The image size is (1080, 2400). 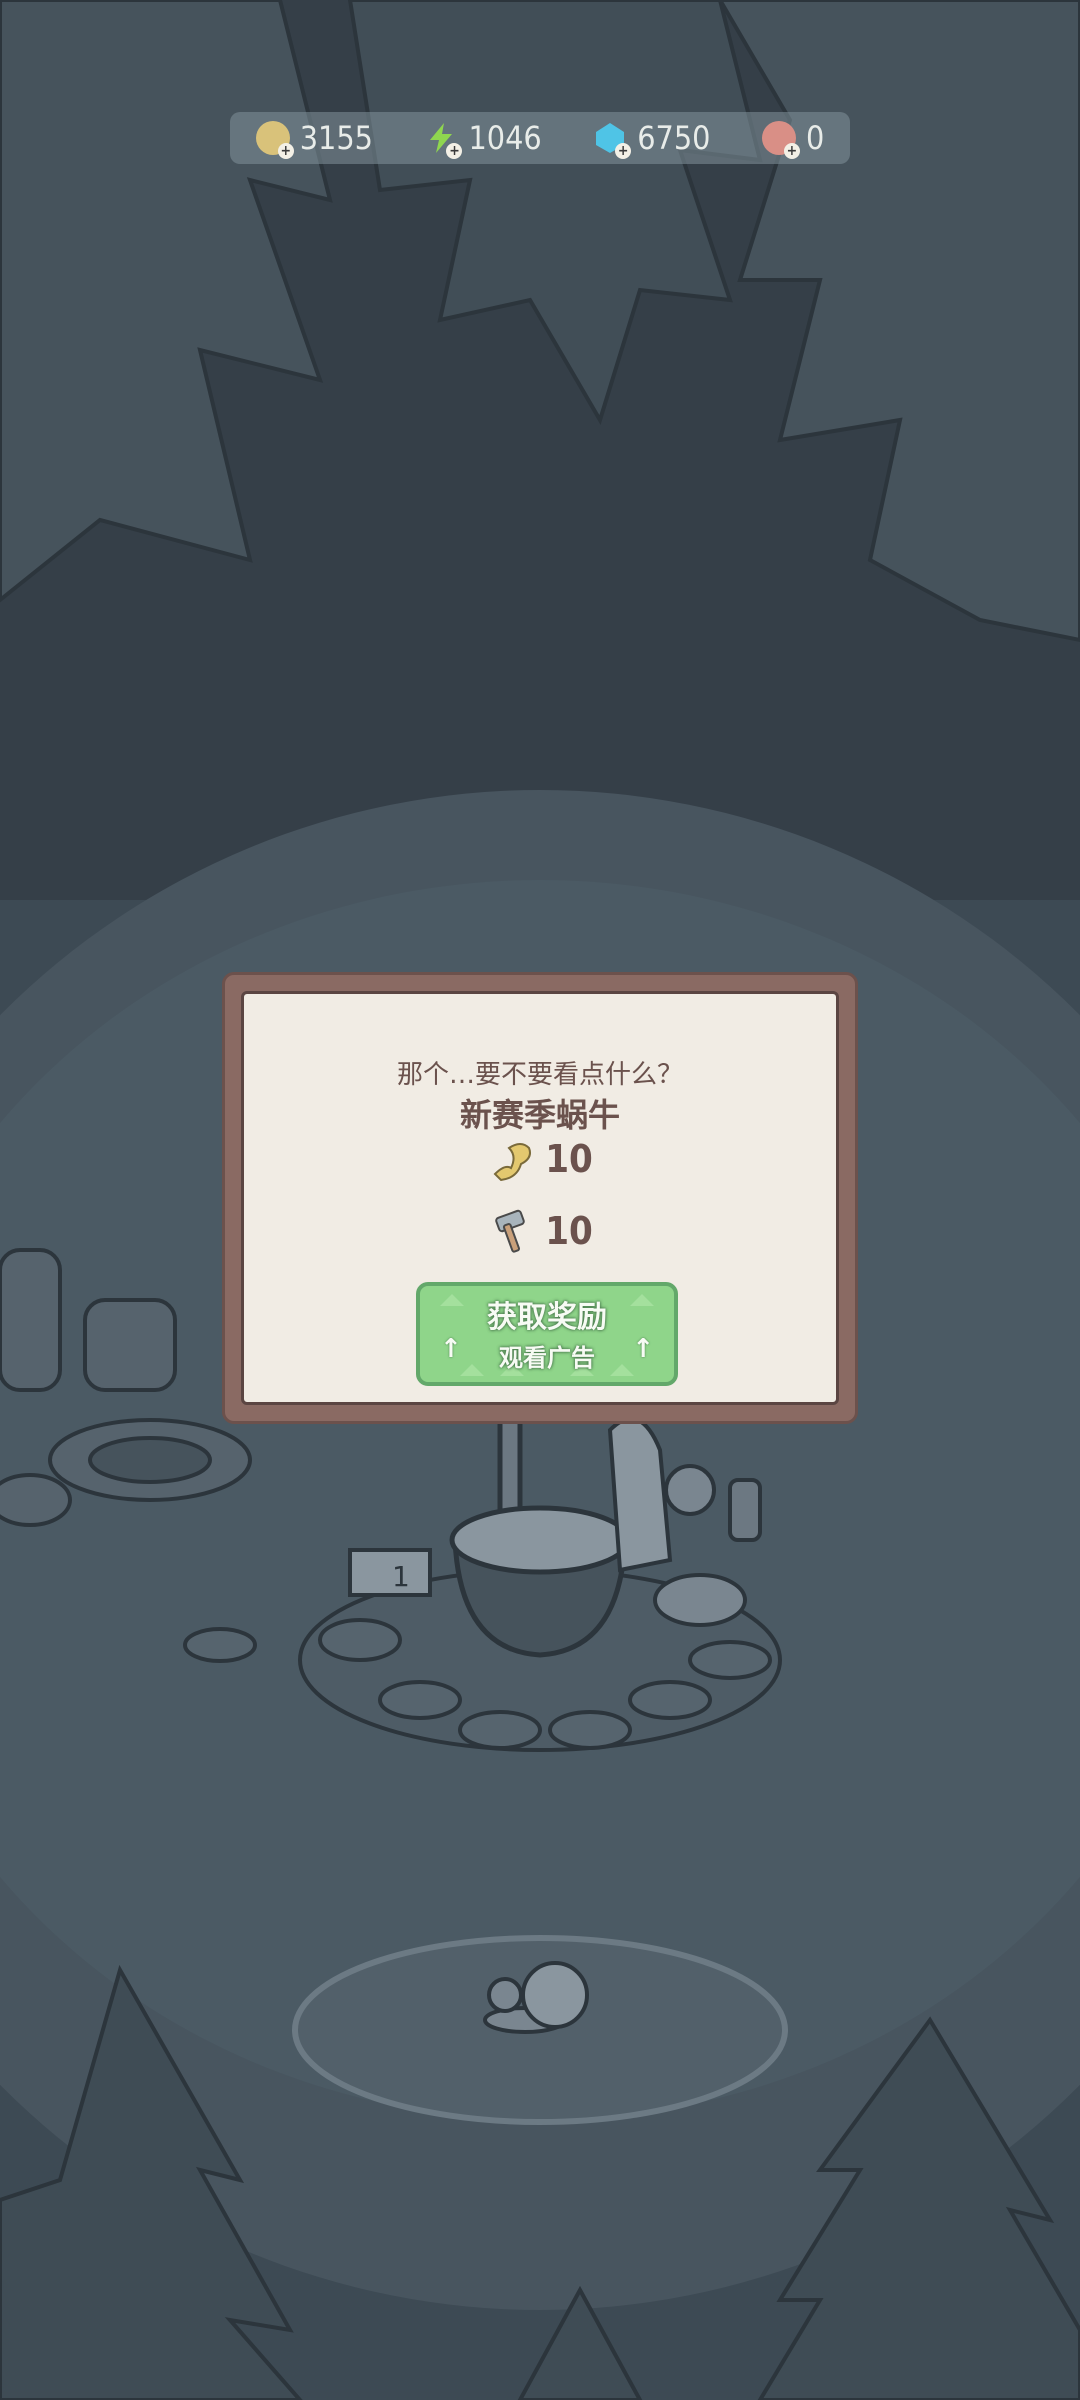 I want to click on watch-ad-claim-button: ↑ ↑ 获取奖励 观看广告, so click(x=547, y=1334).